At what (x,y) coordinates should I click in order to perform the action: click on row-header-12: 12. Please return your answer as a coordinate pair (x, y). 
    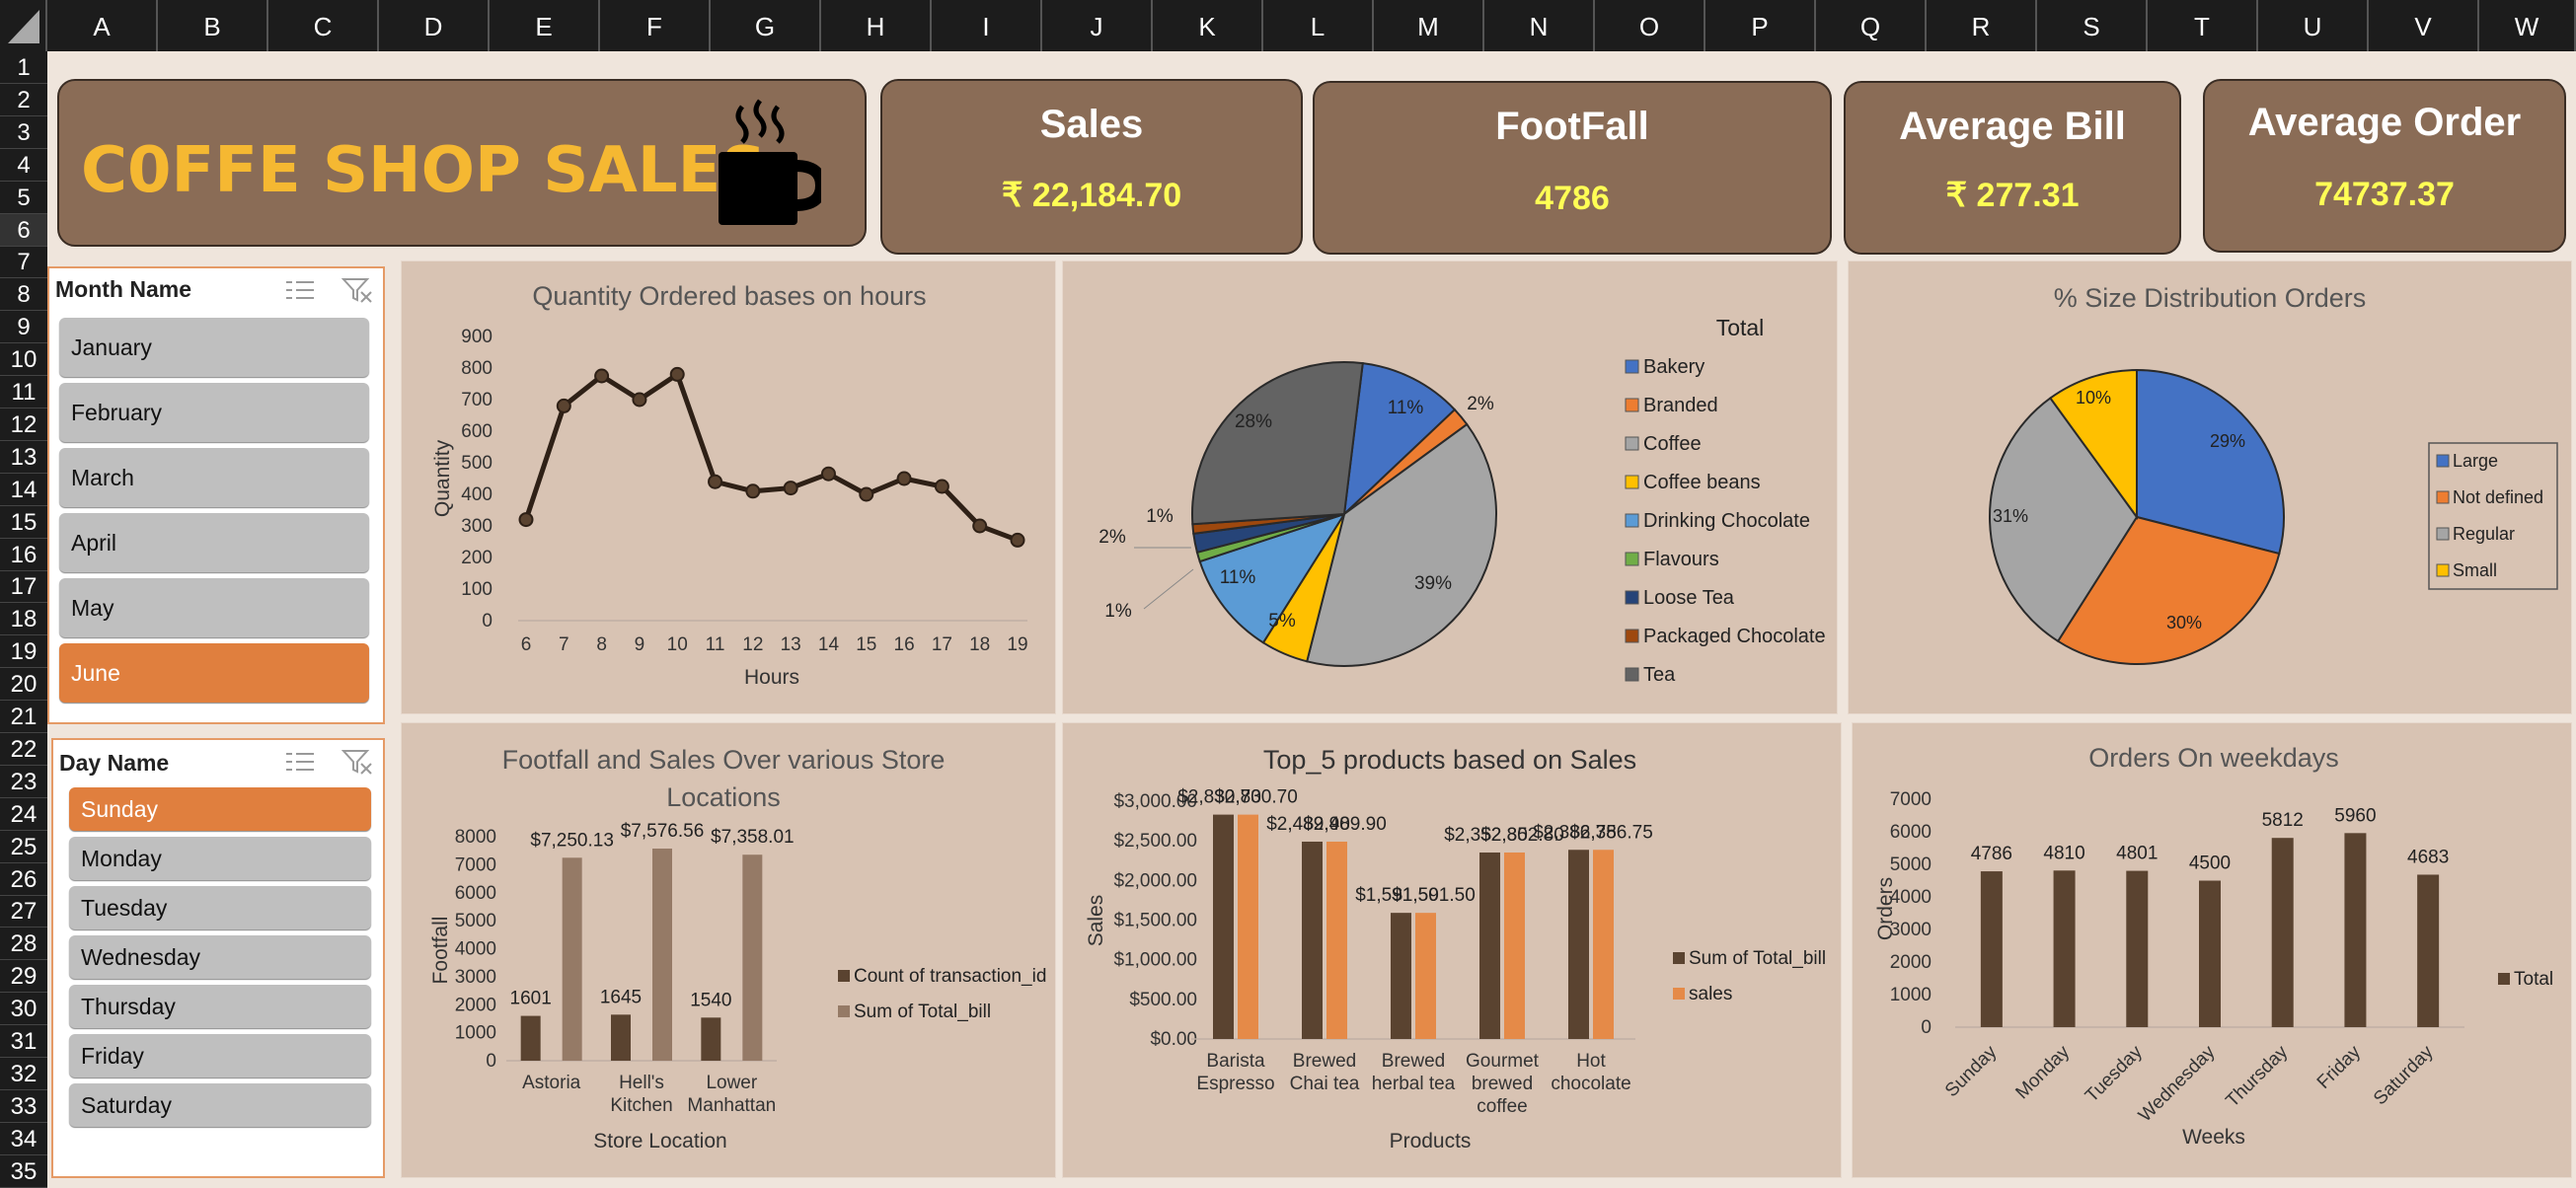
    Looking at the image, I should click on (23, 424).